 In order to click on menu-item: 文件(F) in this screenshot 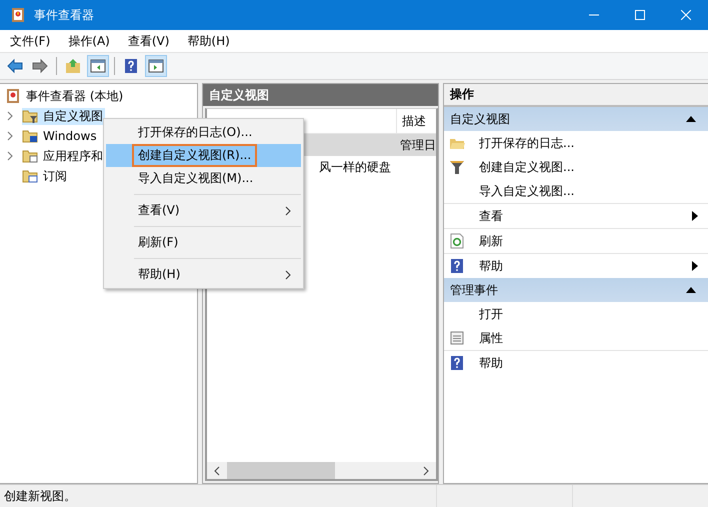, I will do `click(29, 41)`.